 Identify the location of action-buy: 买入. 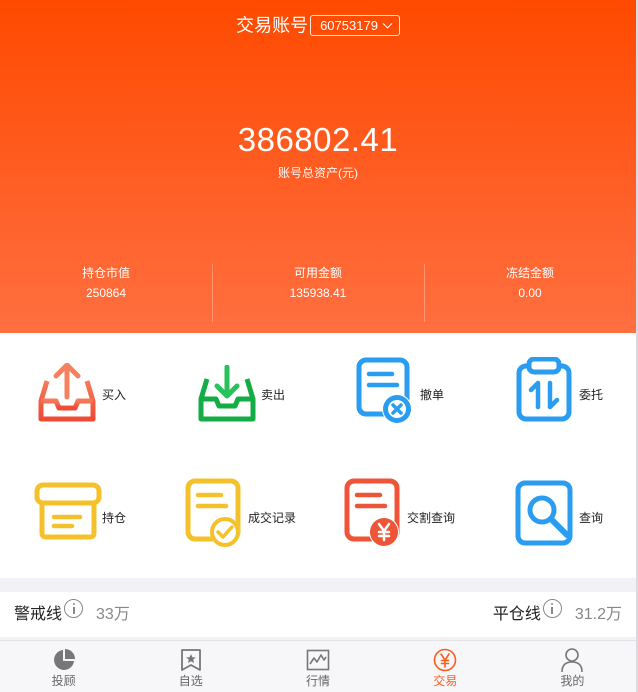
(79, 394).